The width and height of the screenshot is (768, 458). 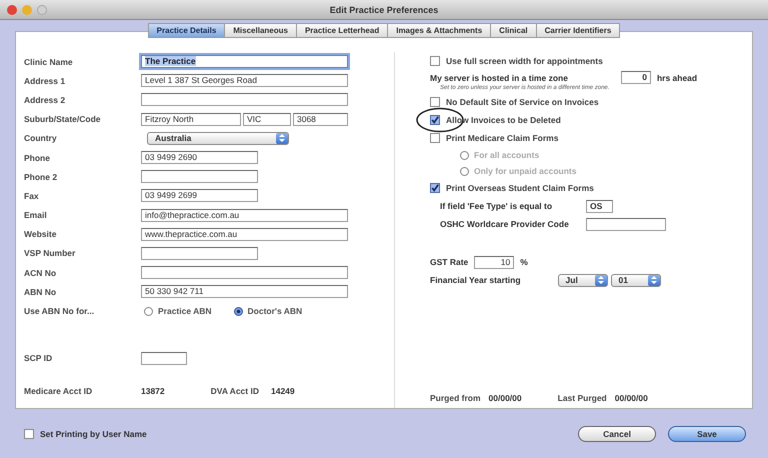 I want to click on field-label: Email, so click(x=36, y=215).